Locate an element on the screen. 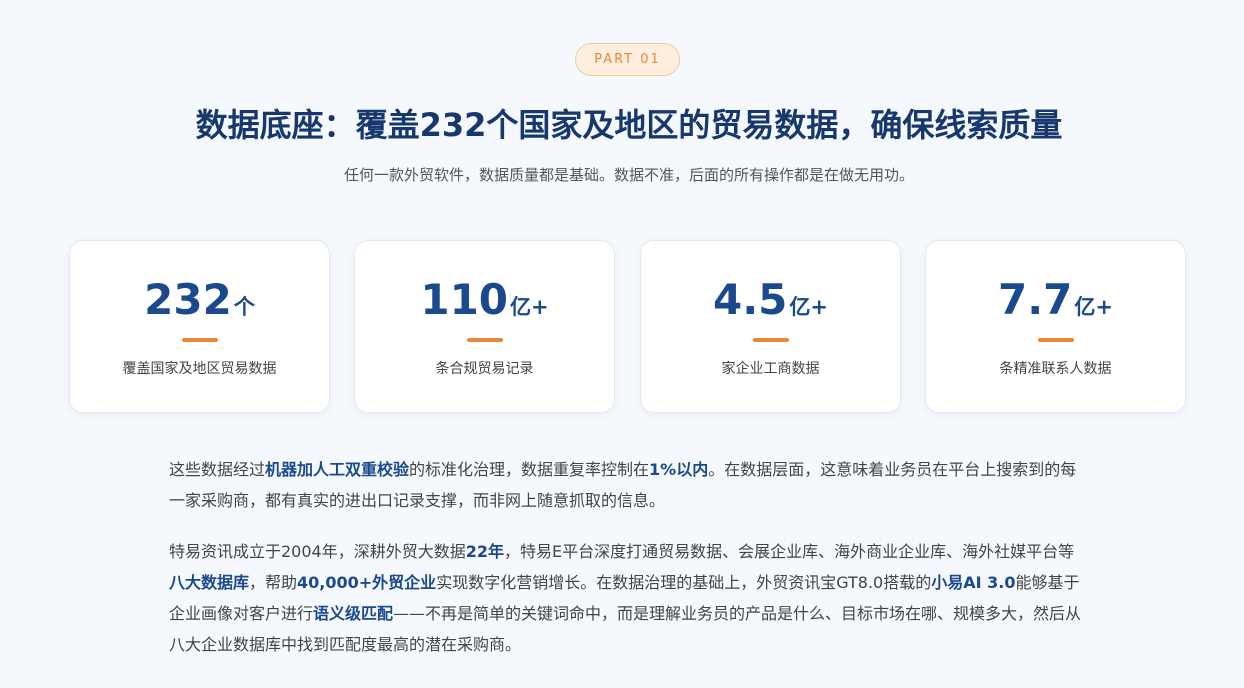 This screenshot has height=688, width=1244. part-badge: PART 01 is located at coordinates (627, 59).